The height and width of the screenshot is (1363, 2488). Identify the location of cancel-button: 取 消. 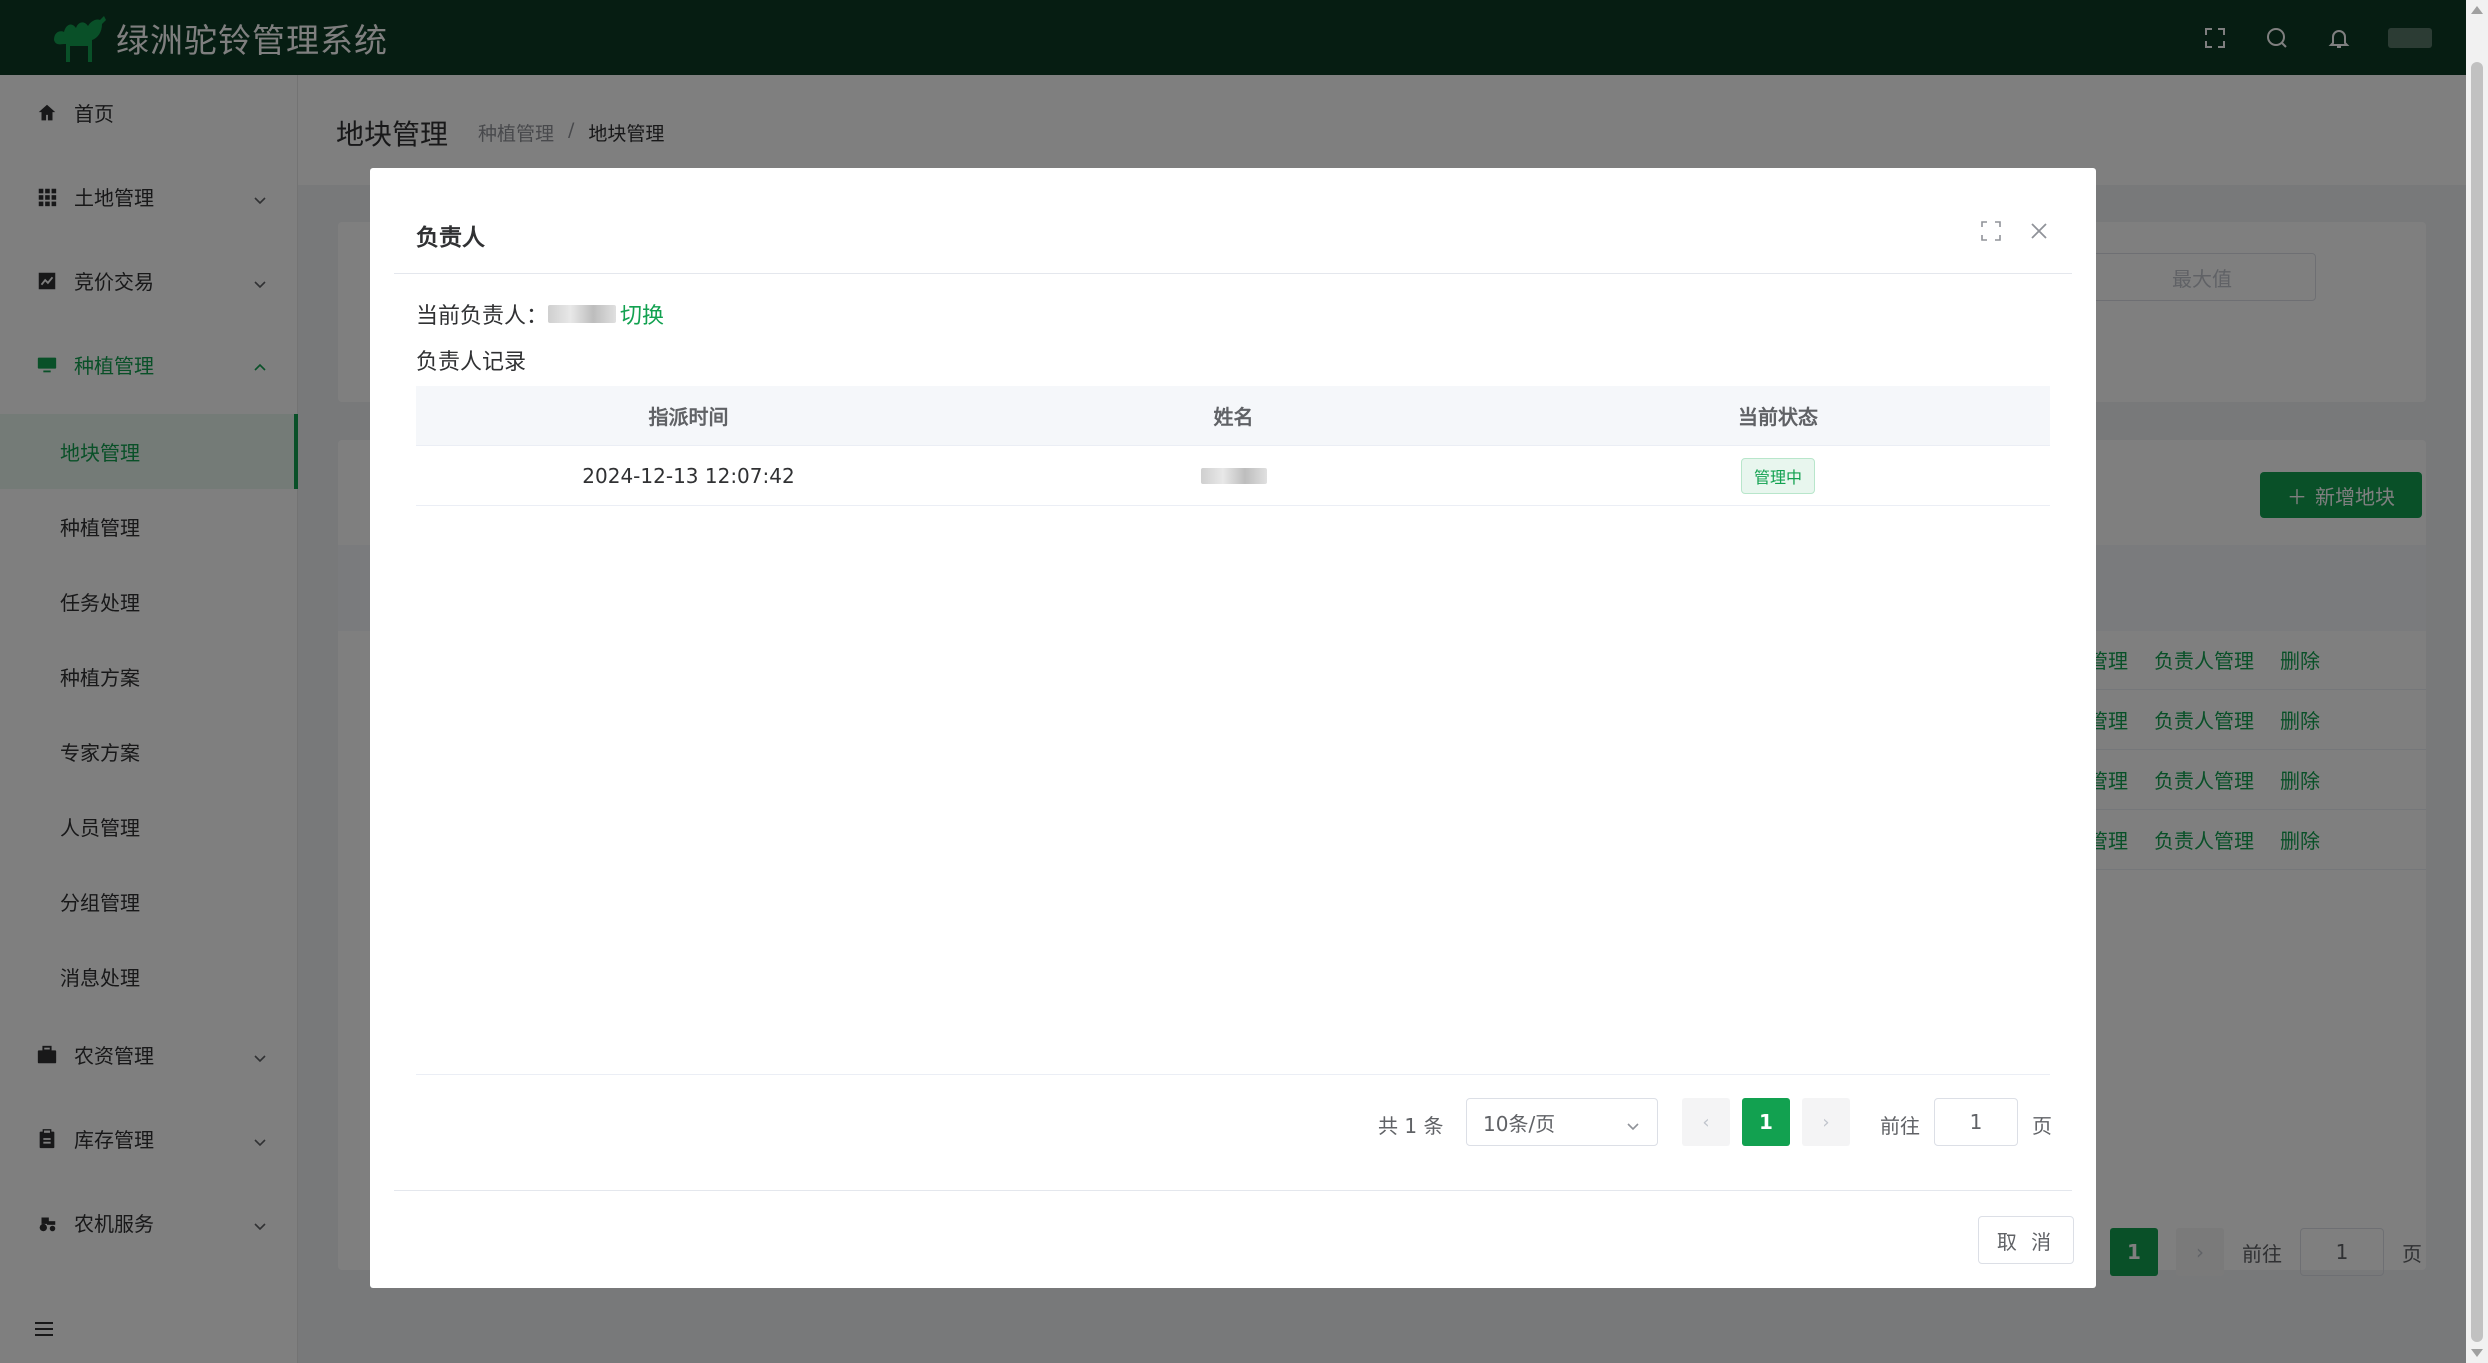
(2026, 1240).